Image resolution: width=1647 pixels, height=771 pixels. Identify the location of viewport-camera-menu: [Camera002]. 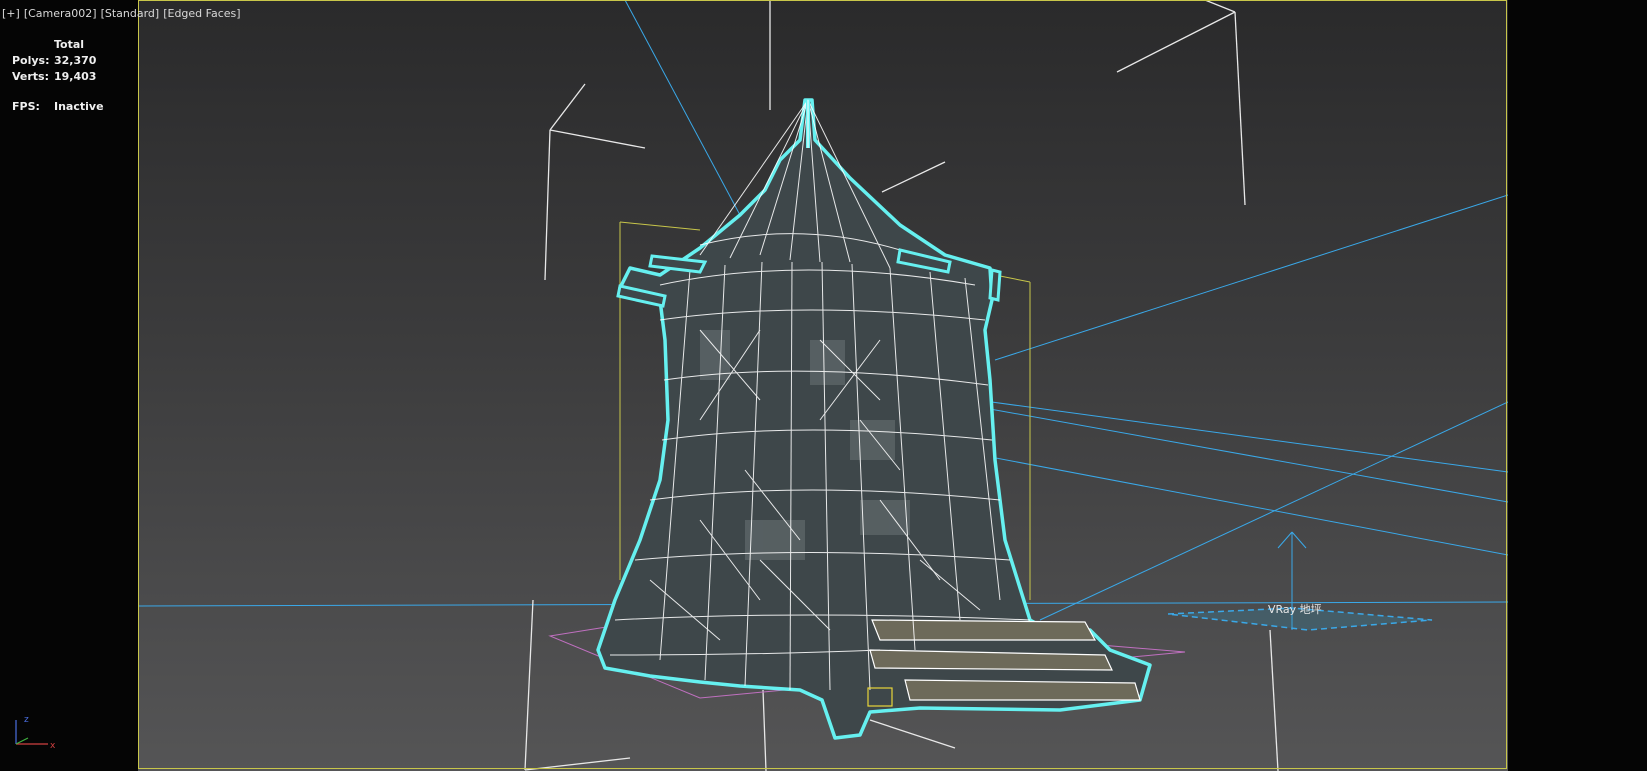
(60, 13).